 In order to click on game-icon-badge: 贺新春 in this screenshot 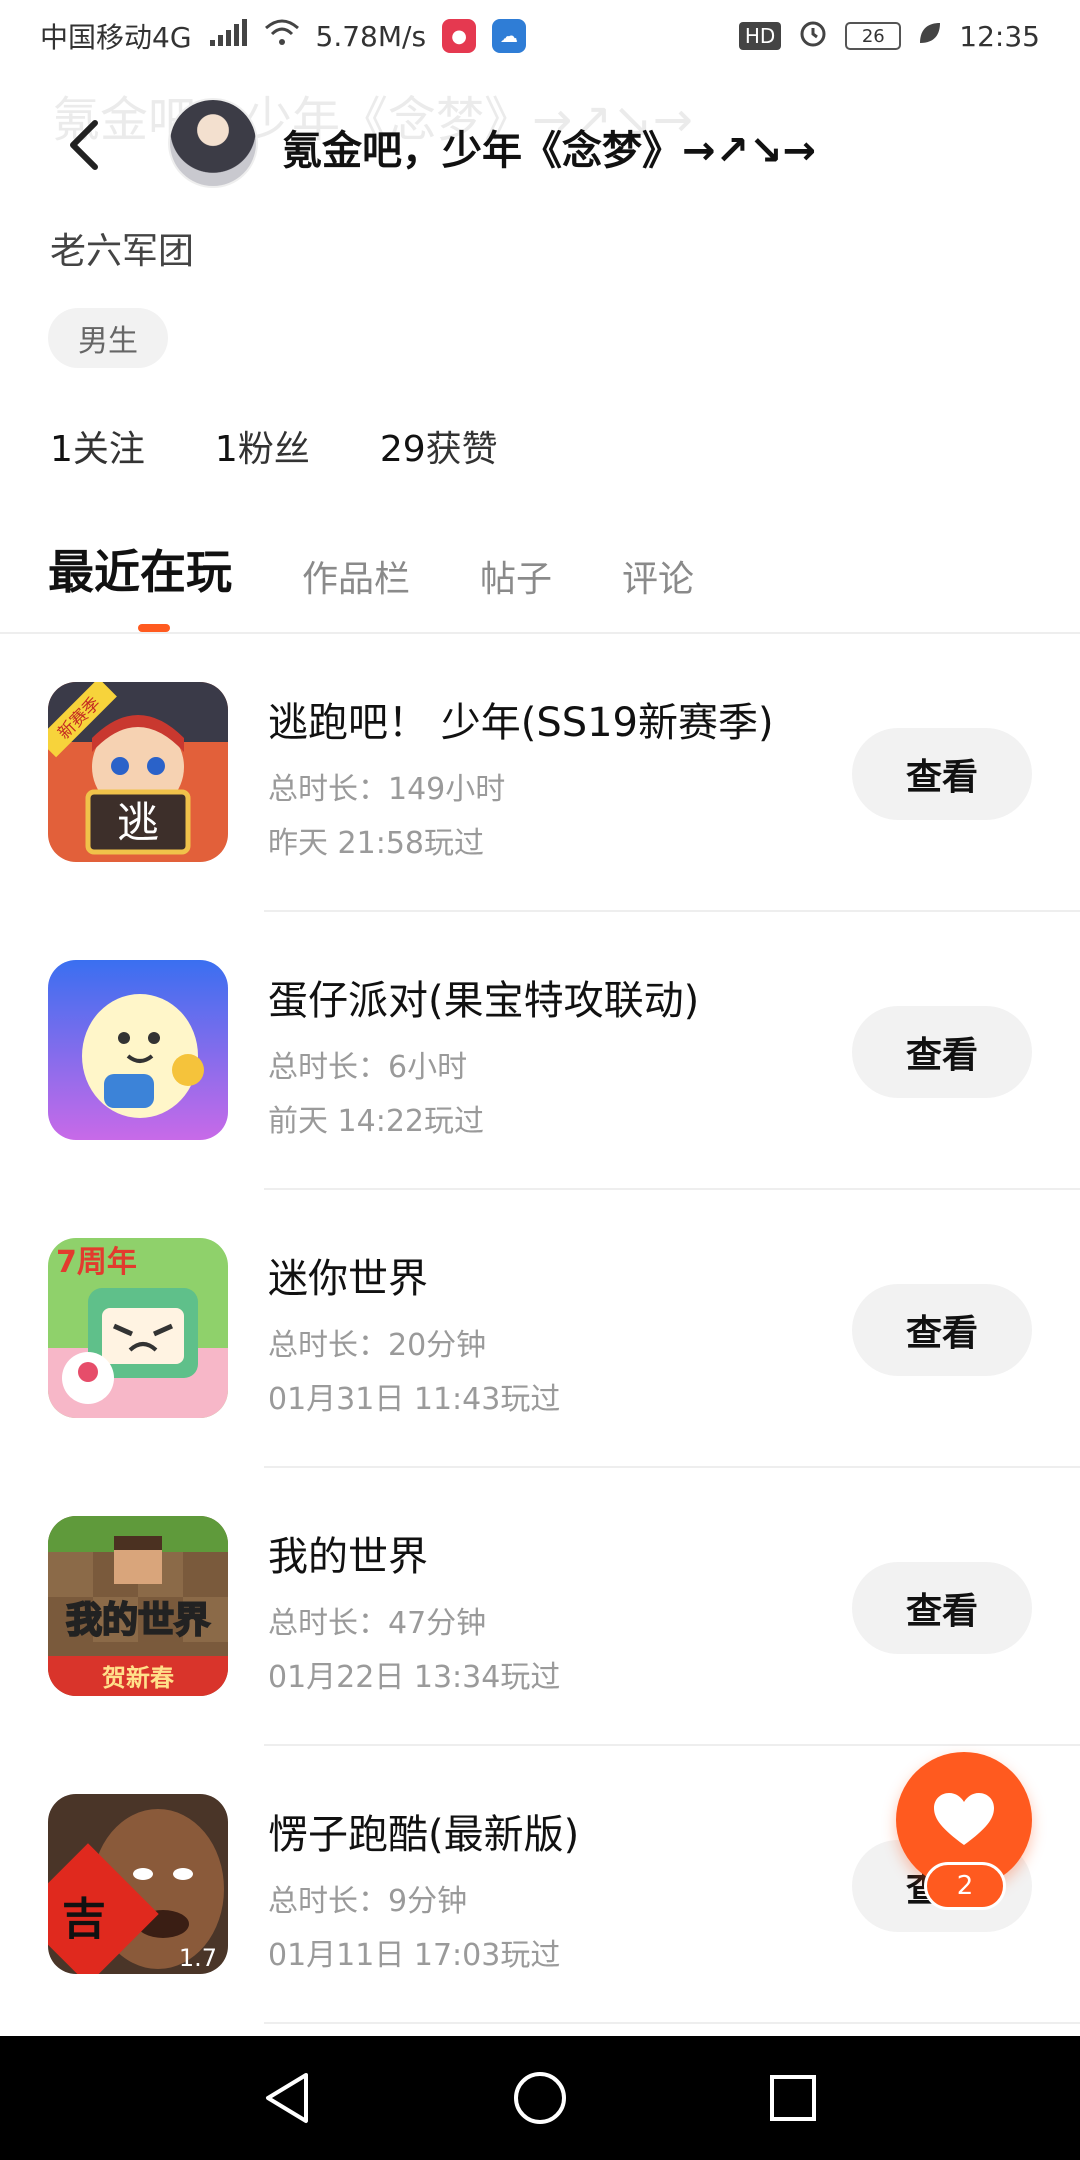, I will do `click(138, 1678)`.